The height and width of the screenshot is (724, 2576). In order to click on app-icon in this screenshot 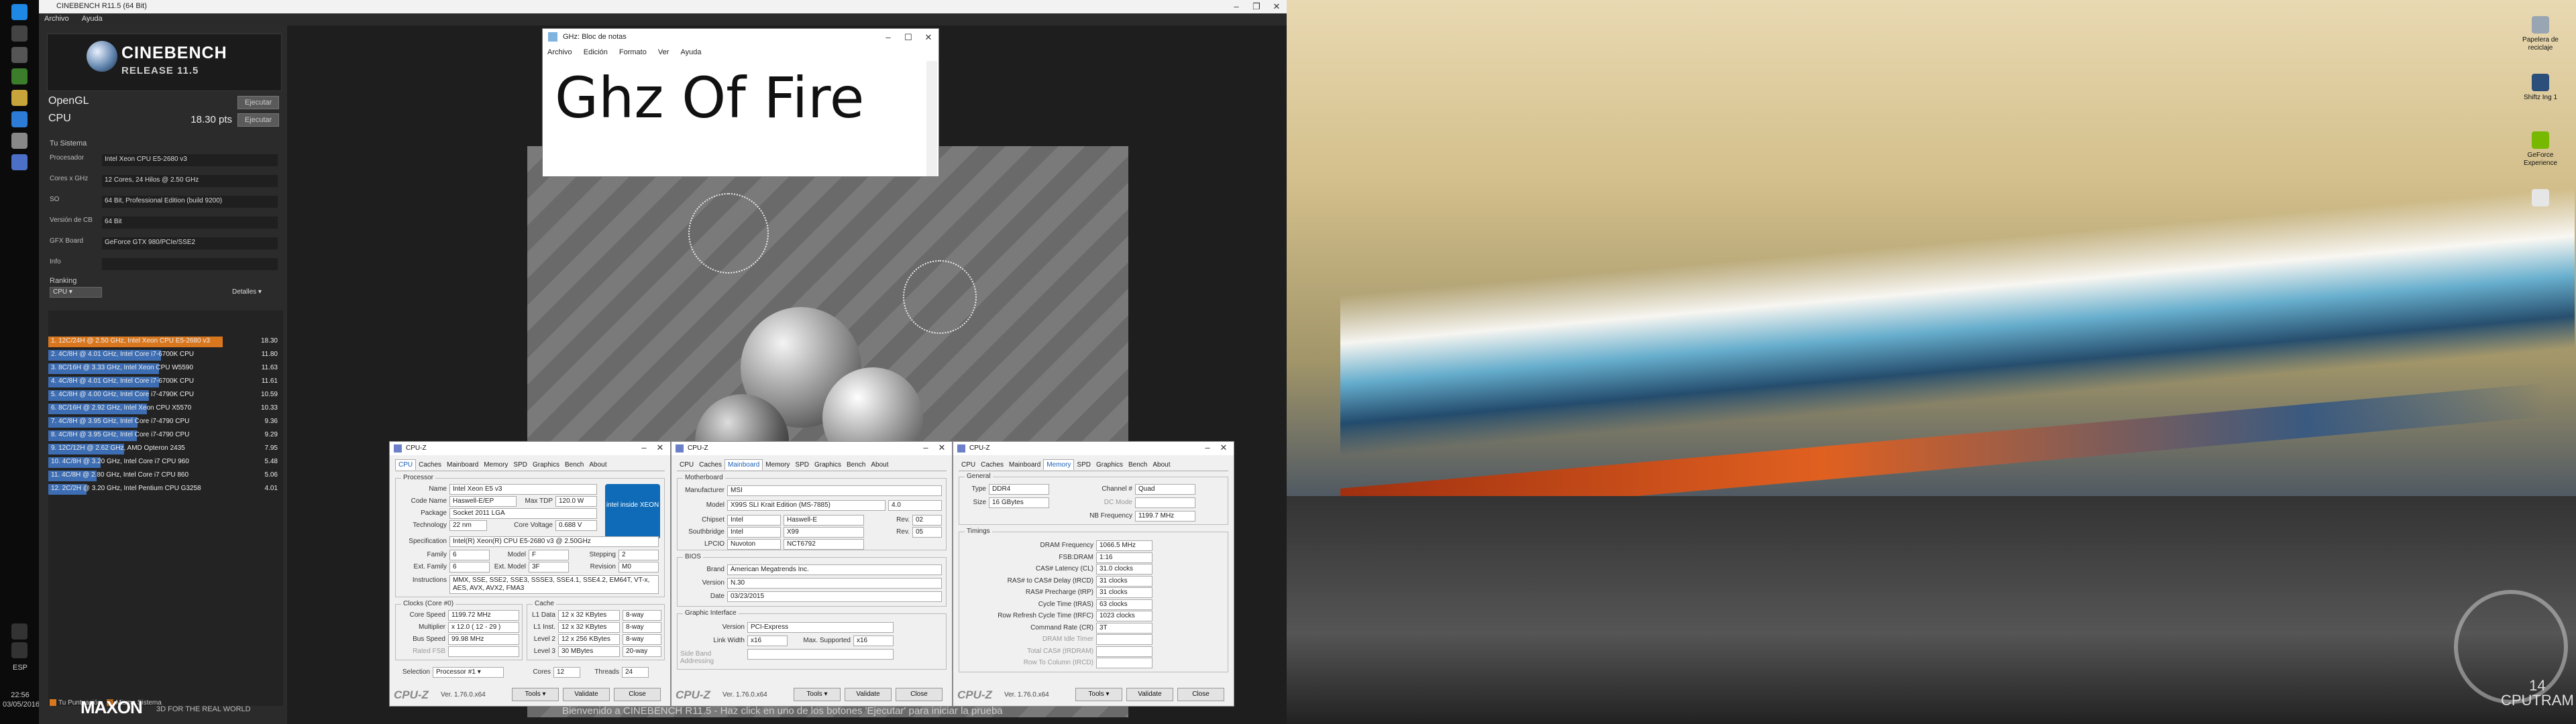, I will do `click(19, 76)`.